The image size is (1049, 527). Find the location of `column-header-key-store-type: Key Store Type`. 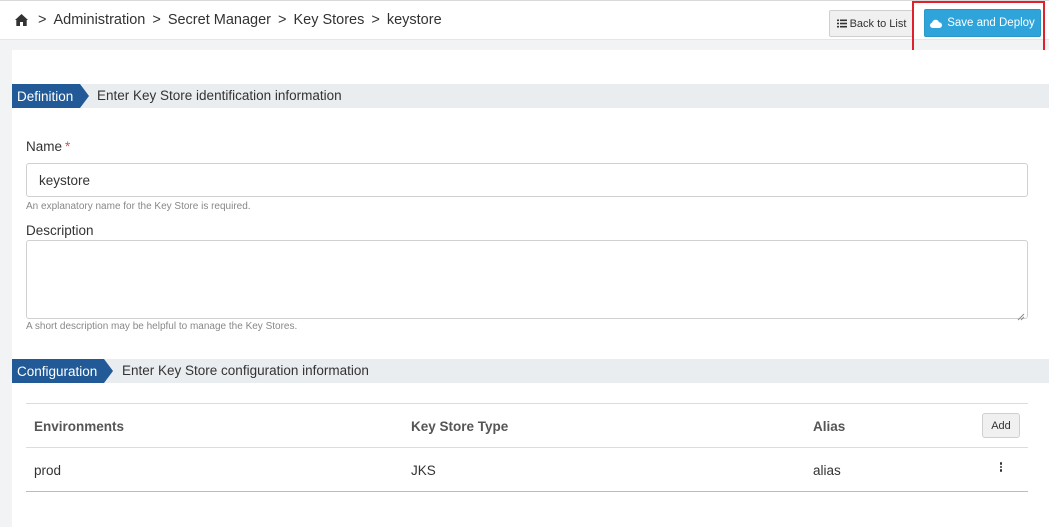

column-header-key-store-type: Key Store Type is located at coordinates (460, 426).